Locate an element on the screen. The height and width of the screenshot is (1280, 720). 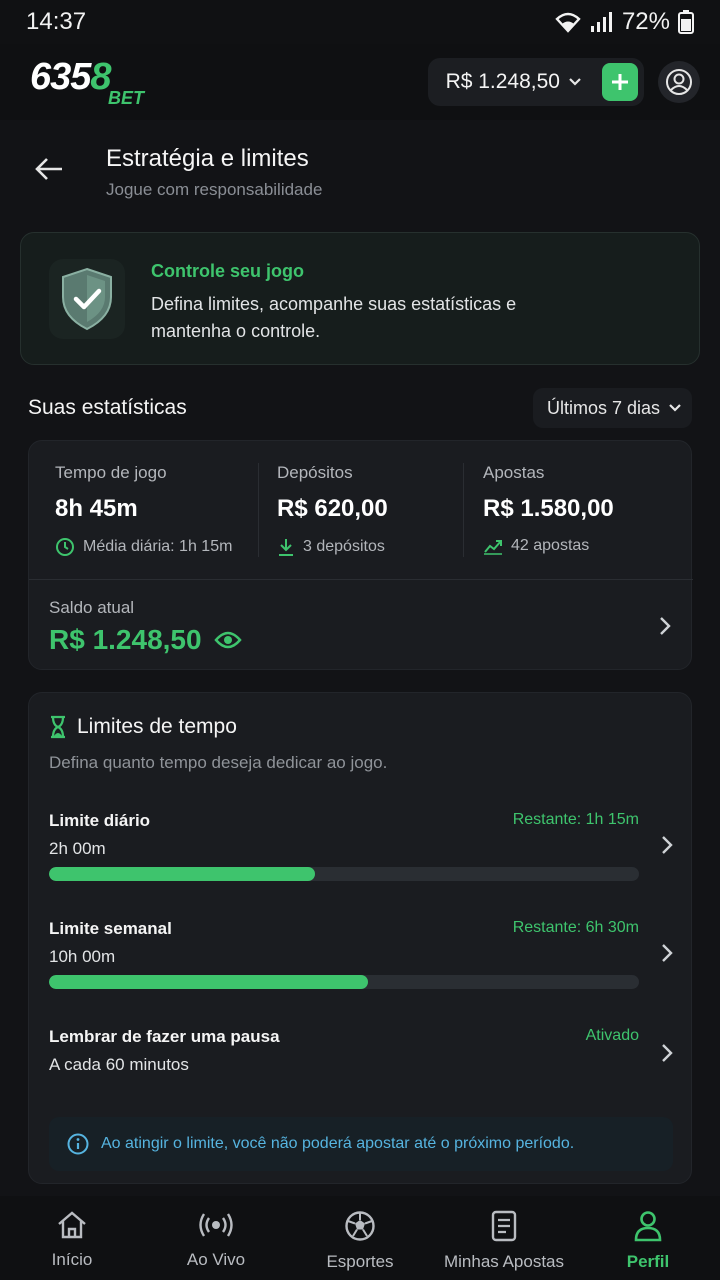
status-bar: 14:37 72% is located at coordinates (360, 22).